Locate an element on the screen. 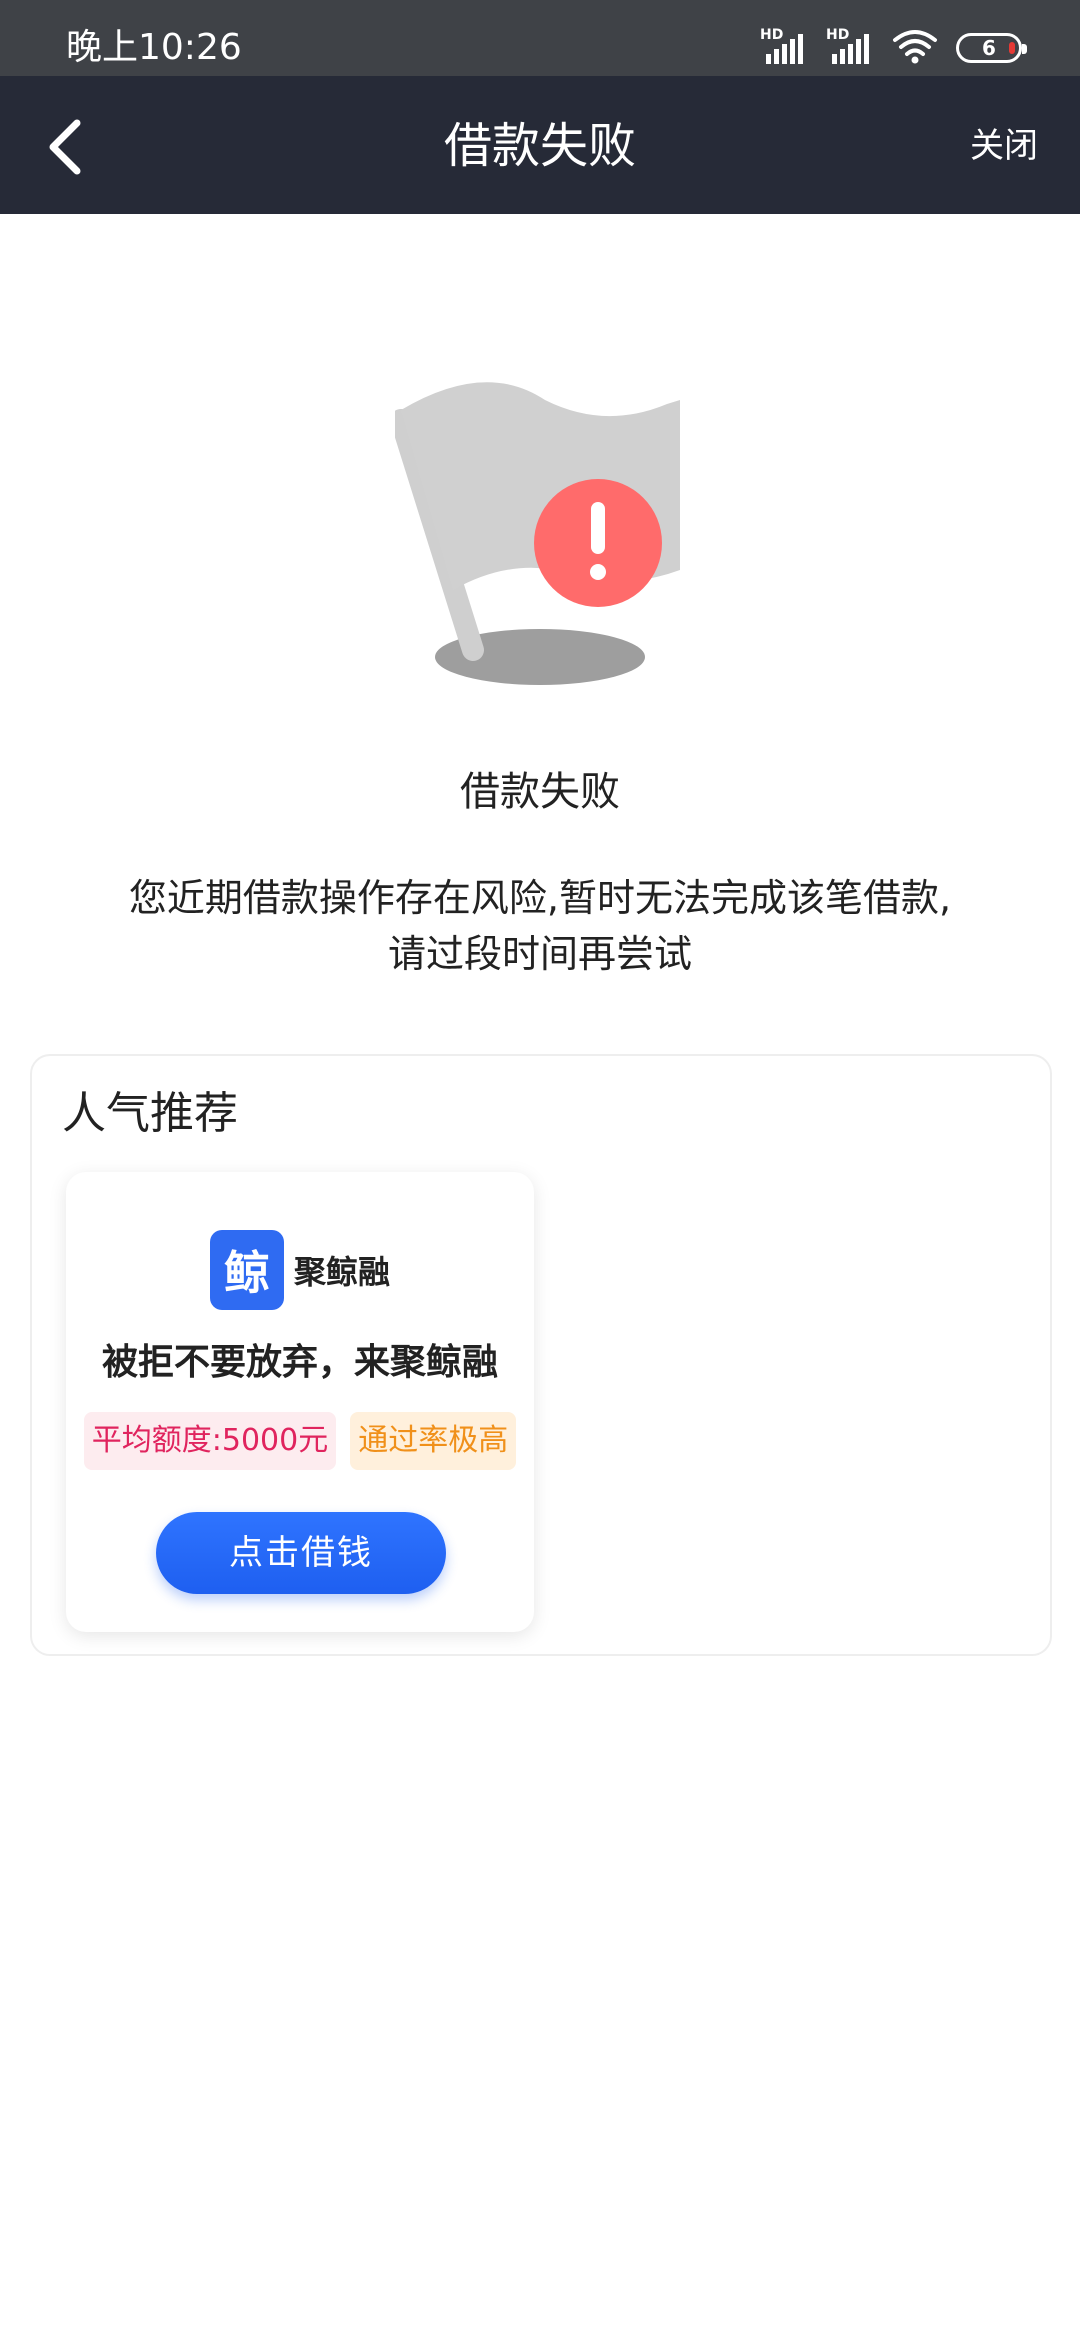 The width and height of the screenshot is (1080, 2340). result-description-line: 请过段时间再尝试 is located at coordinates (539, 954).